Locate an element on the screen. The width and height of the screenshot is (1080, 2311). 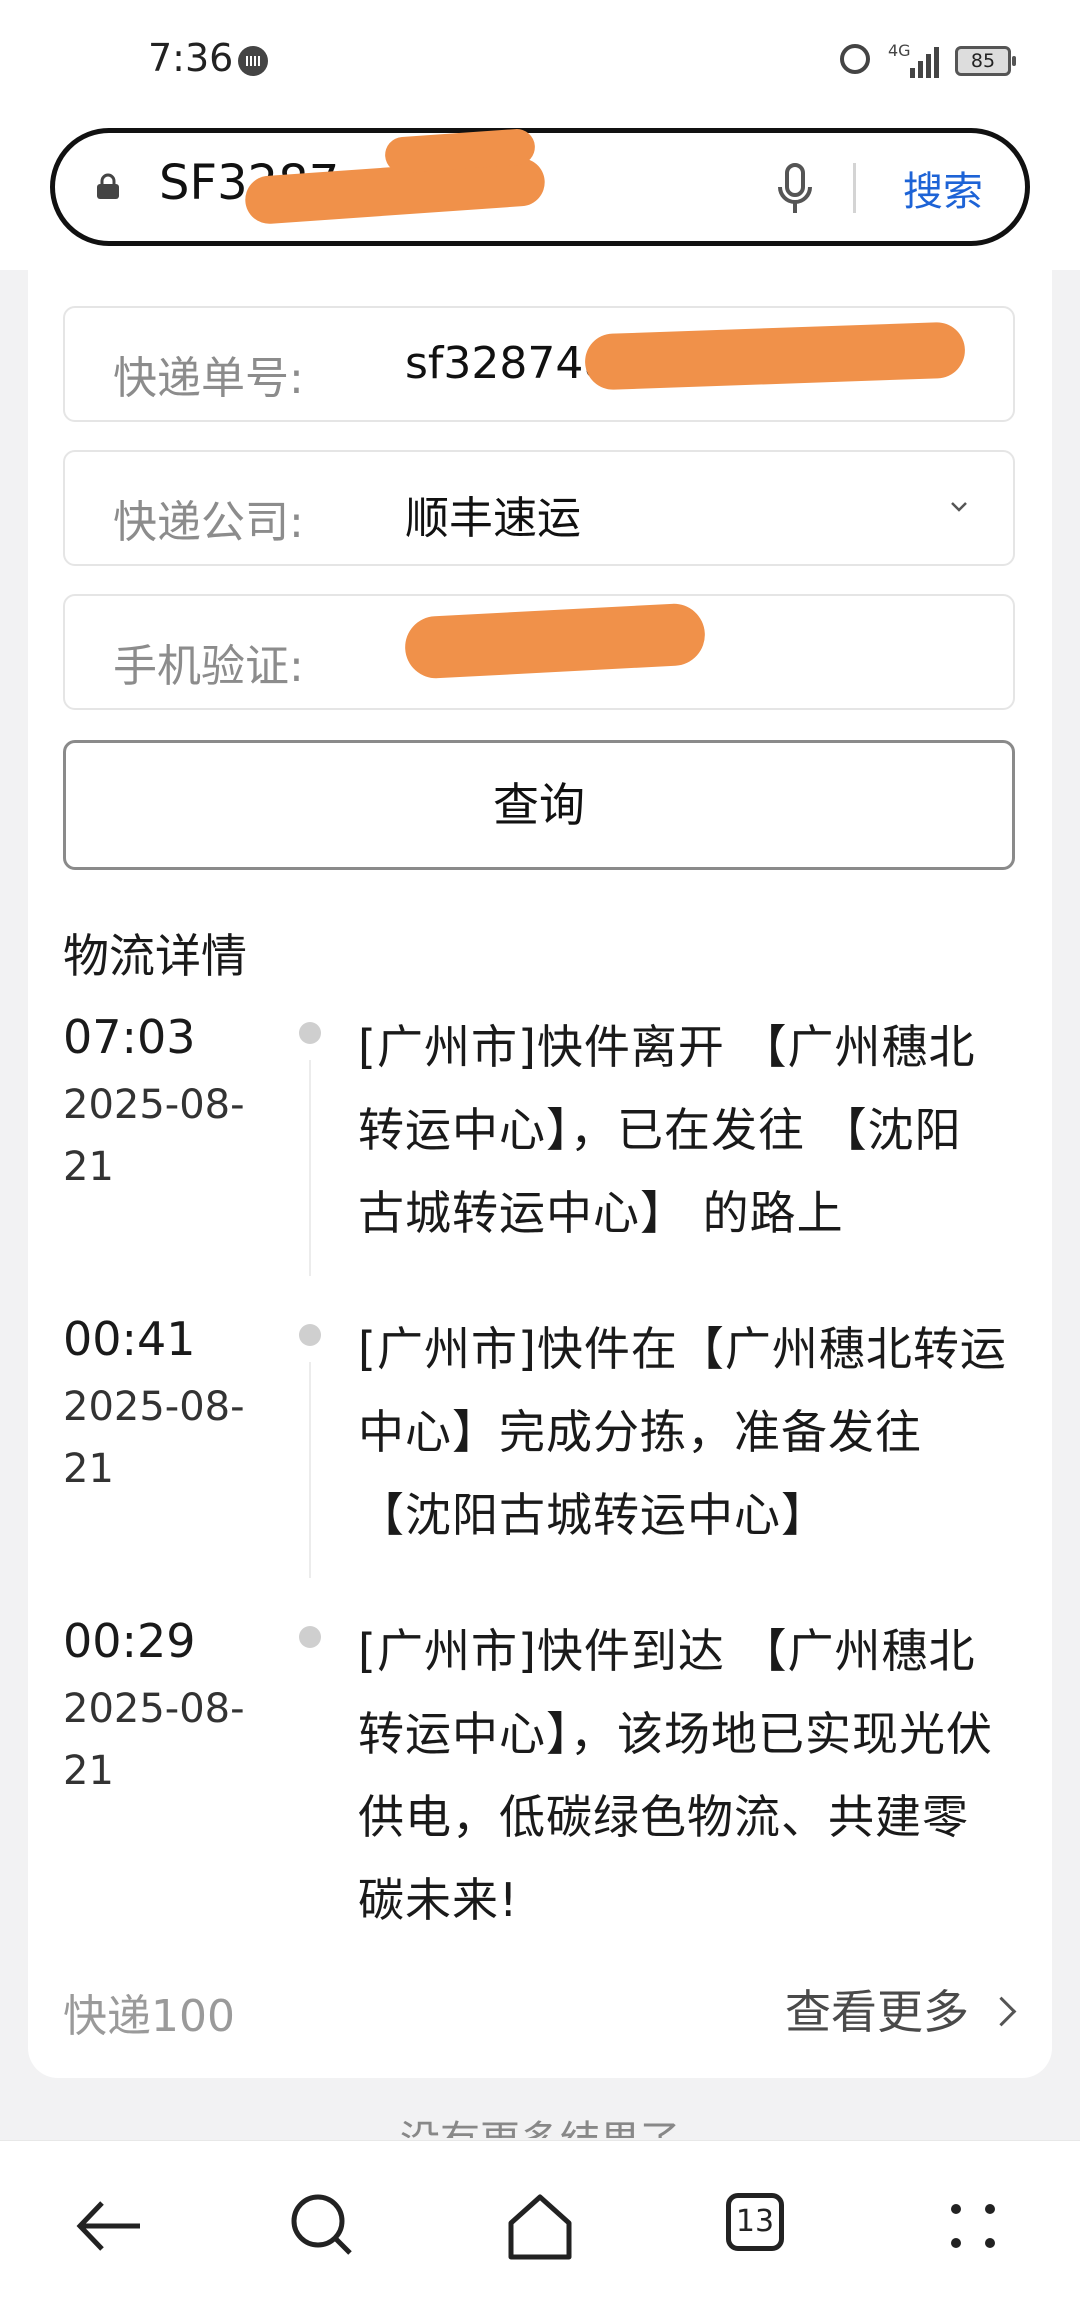
event-time: 07:03 is located at coordinates (129, 1037).